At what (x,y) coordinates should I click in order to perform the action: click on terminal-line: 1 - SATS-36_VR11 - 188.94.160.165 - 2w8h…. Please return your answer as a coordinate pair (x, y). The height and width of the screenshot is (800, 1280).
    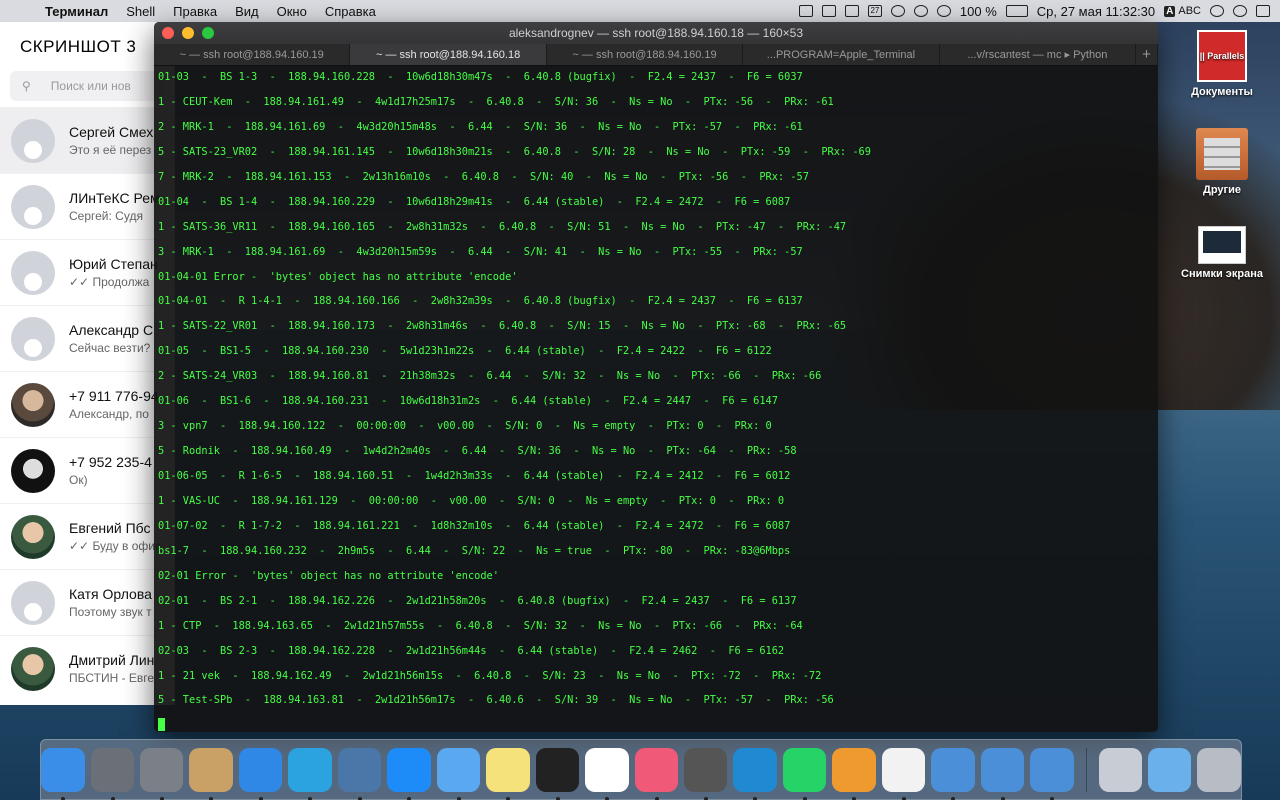
    Looking at the image, I should click on (502, 226).